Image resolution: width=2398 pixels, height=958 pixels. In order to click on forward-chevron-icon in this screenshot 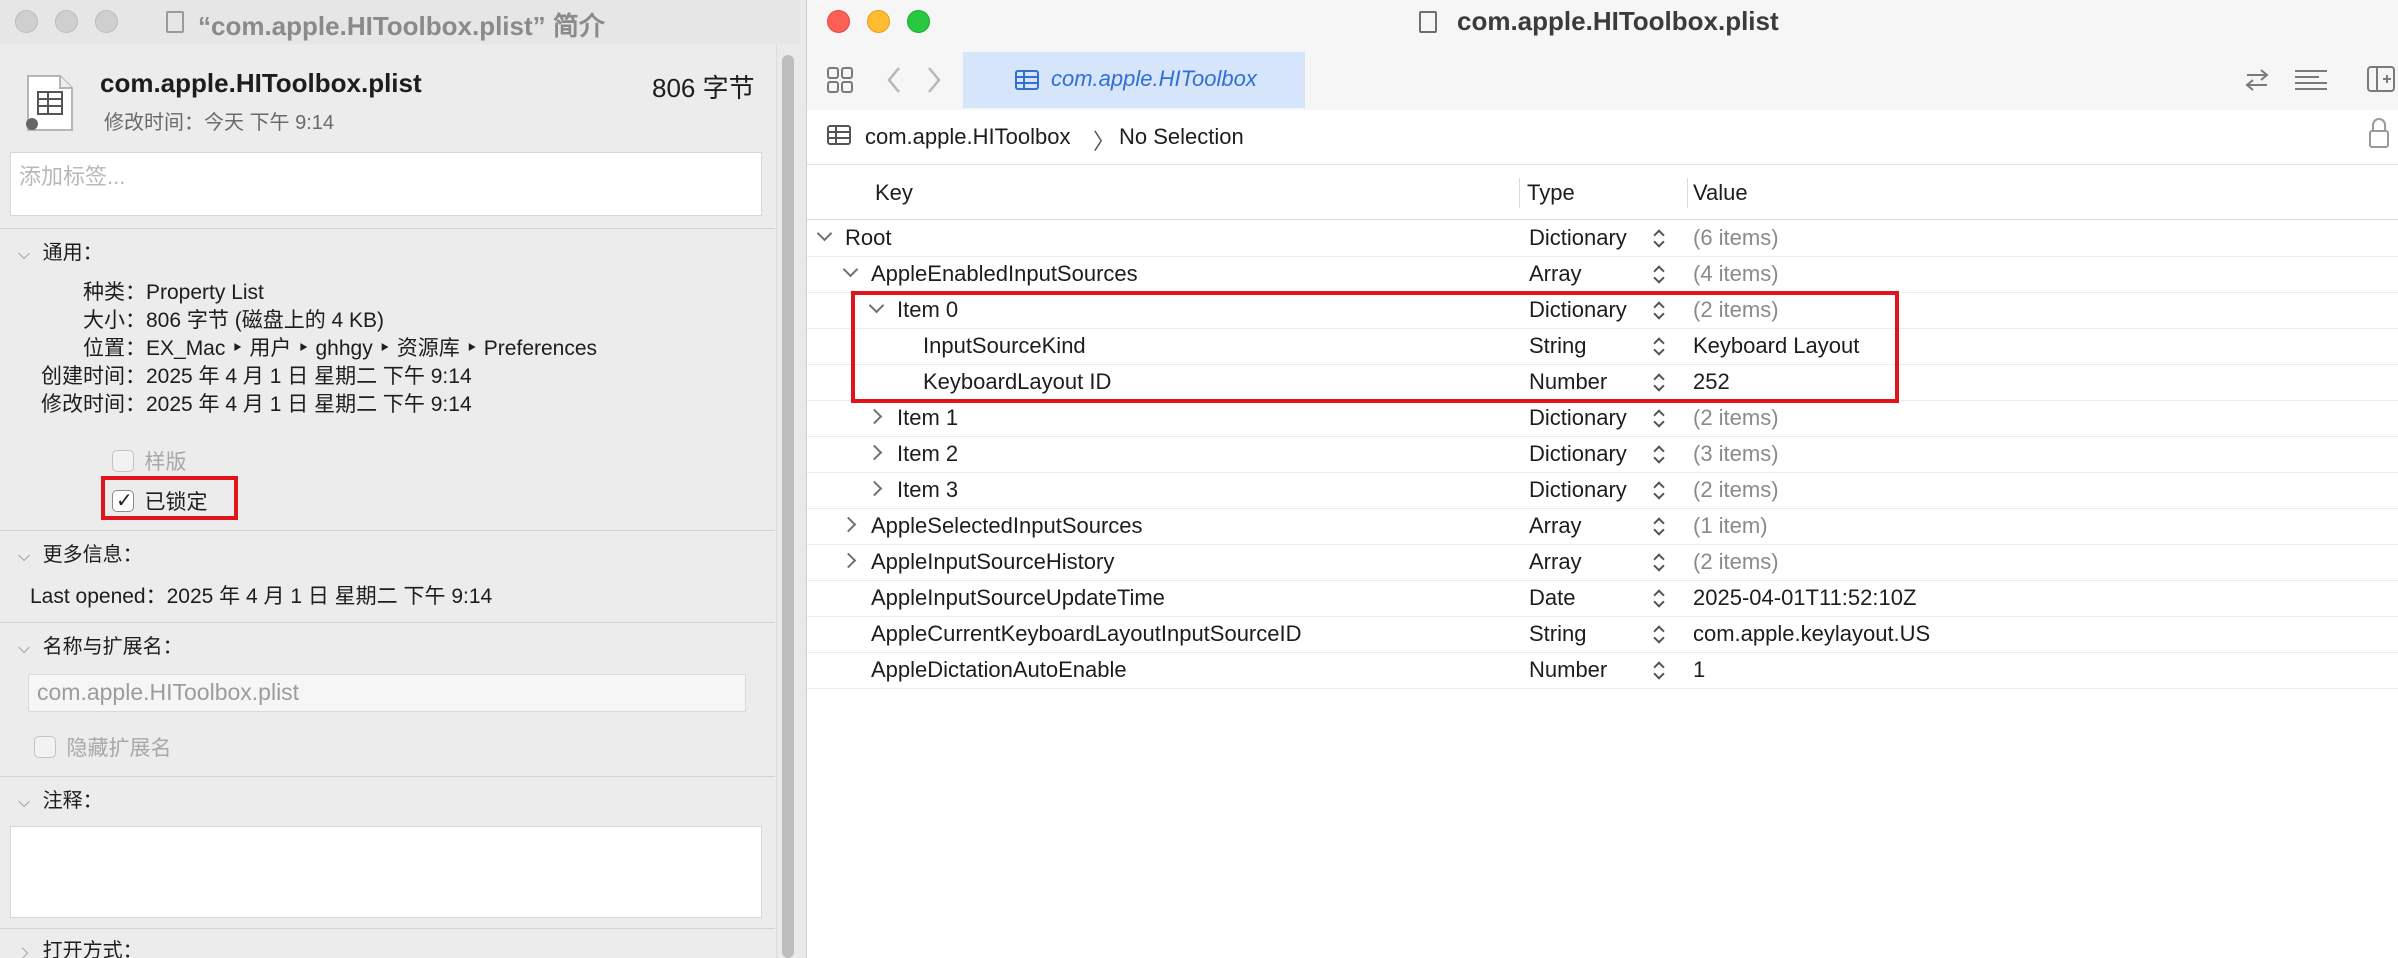, I will do `click(934, 80)`.